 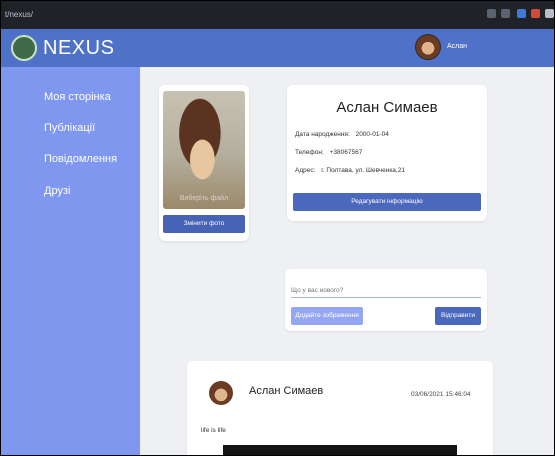 What do you see at coordinates (535, 13) in the screenshot?
I see `extension-red-icon` at bounding box center [535, 13].